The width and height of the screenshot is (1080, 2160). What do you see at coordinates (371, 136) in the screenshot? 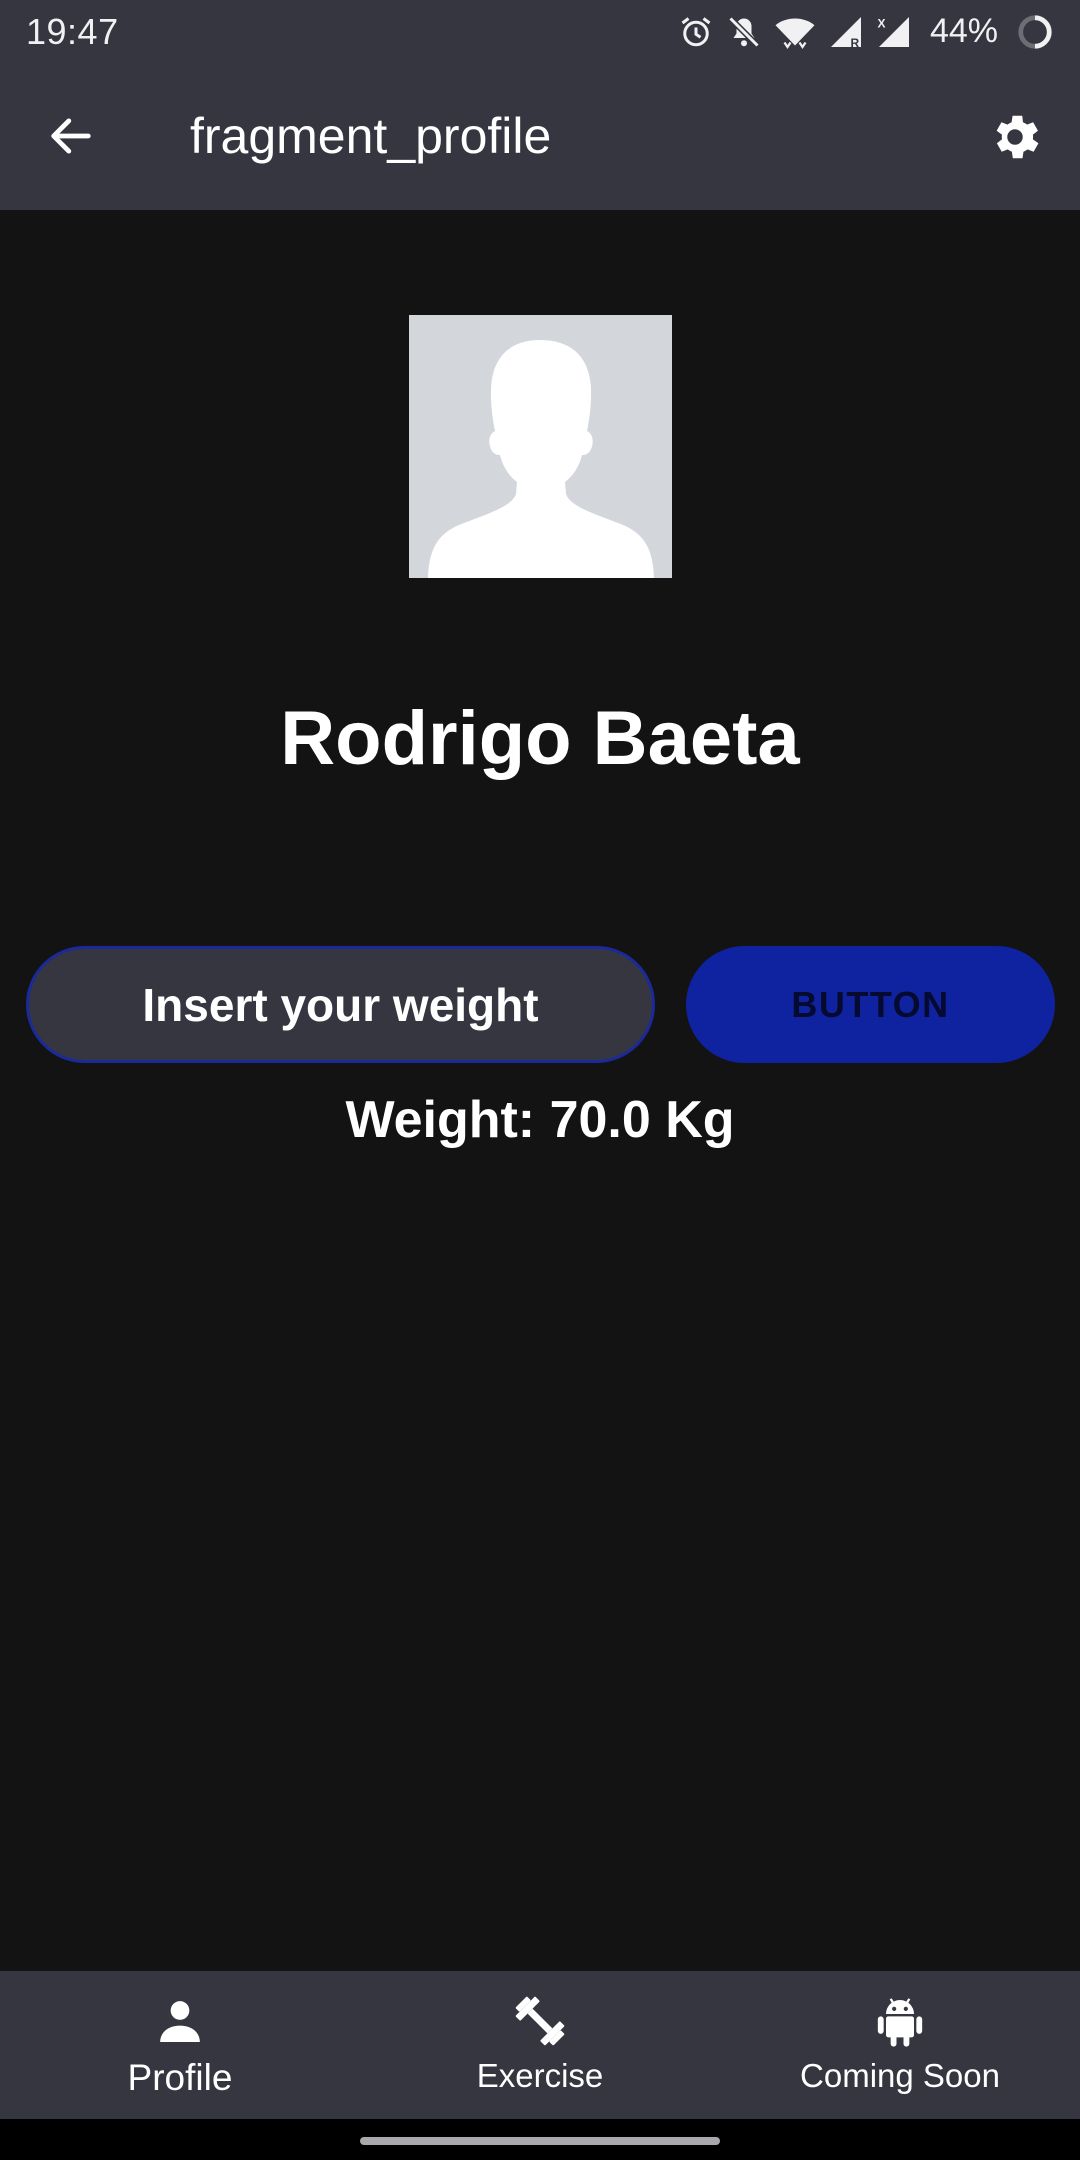
I see `page-title: fragment_profile` at bounding box center [371, 136].